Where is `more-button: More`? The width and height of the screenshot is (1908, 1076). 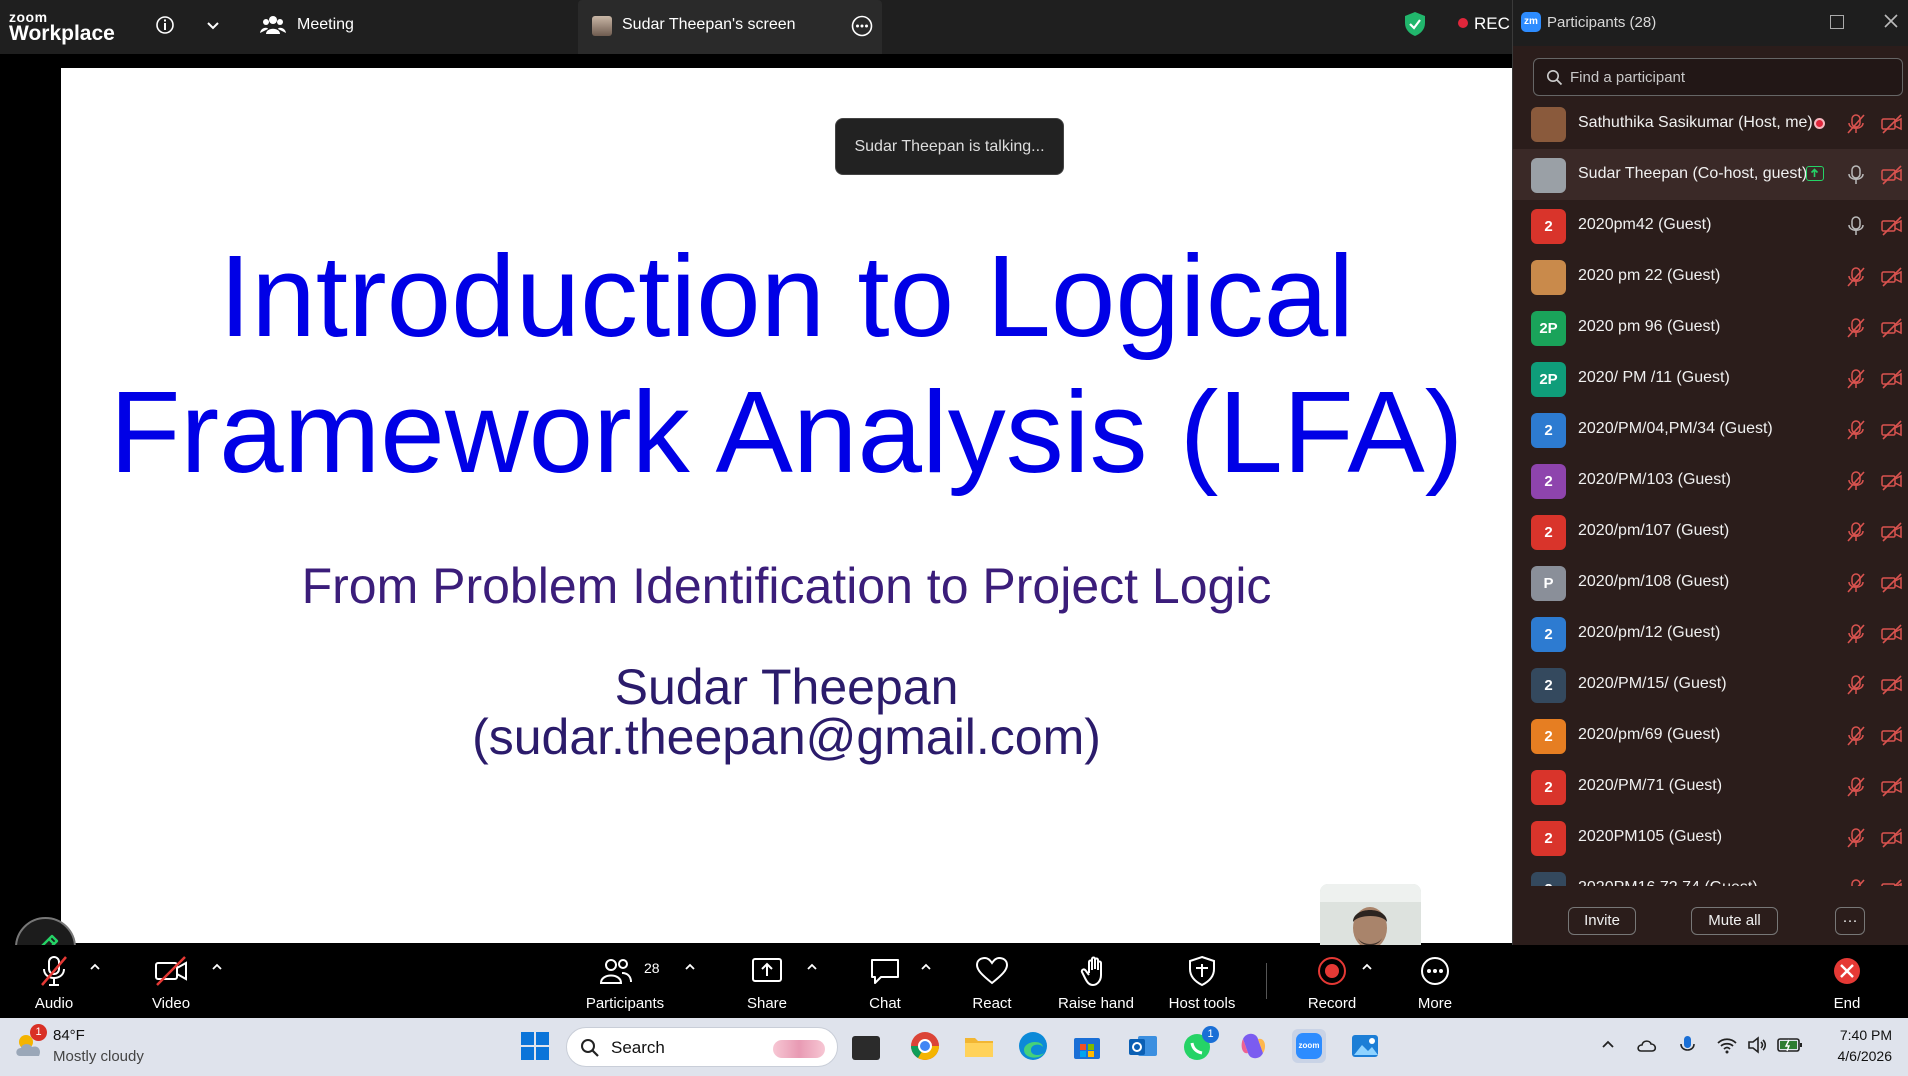 more-button: More is located at coordinates (1435, 981).